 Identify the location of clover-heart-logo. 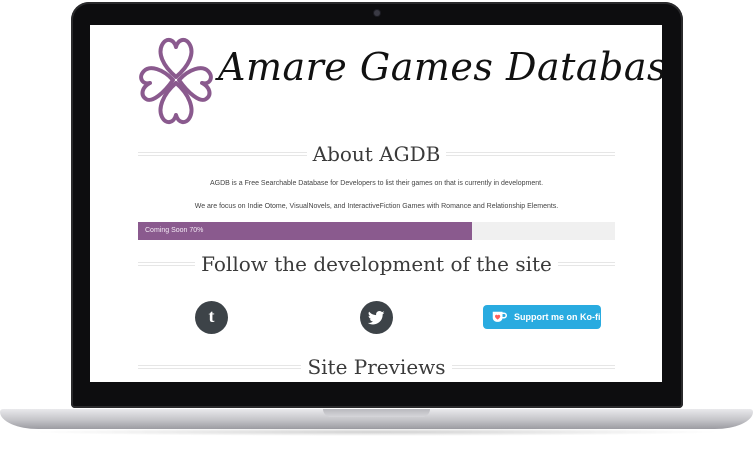
(176, 81).